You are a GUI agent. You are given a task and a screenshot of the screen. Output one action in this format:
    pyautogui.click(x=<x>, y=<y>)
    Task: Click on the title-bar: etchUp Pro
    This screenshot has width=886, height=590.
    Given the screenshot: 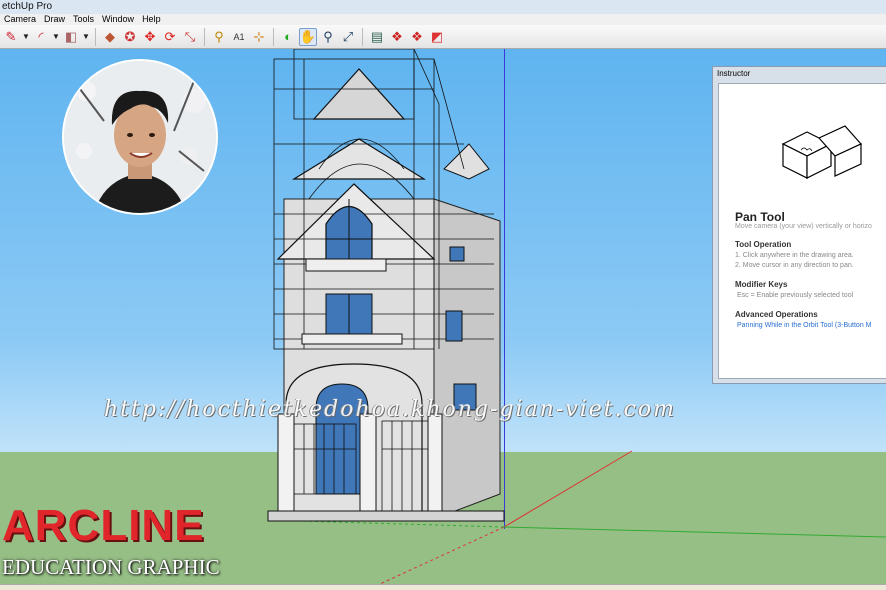 What is the action you would take?
    pyautogui.click(x=443, y=7)
    